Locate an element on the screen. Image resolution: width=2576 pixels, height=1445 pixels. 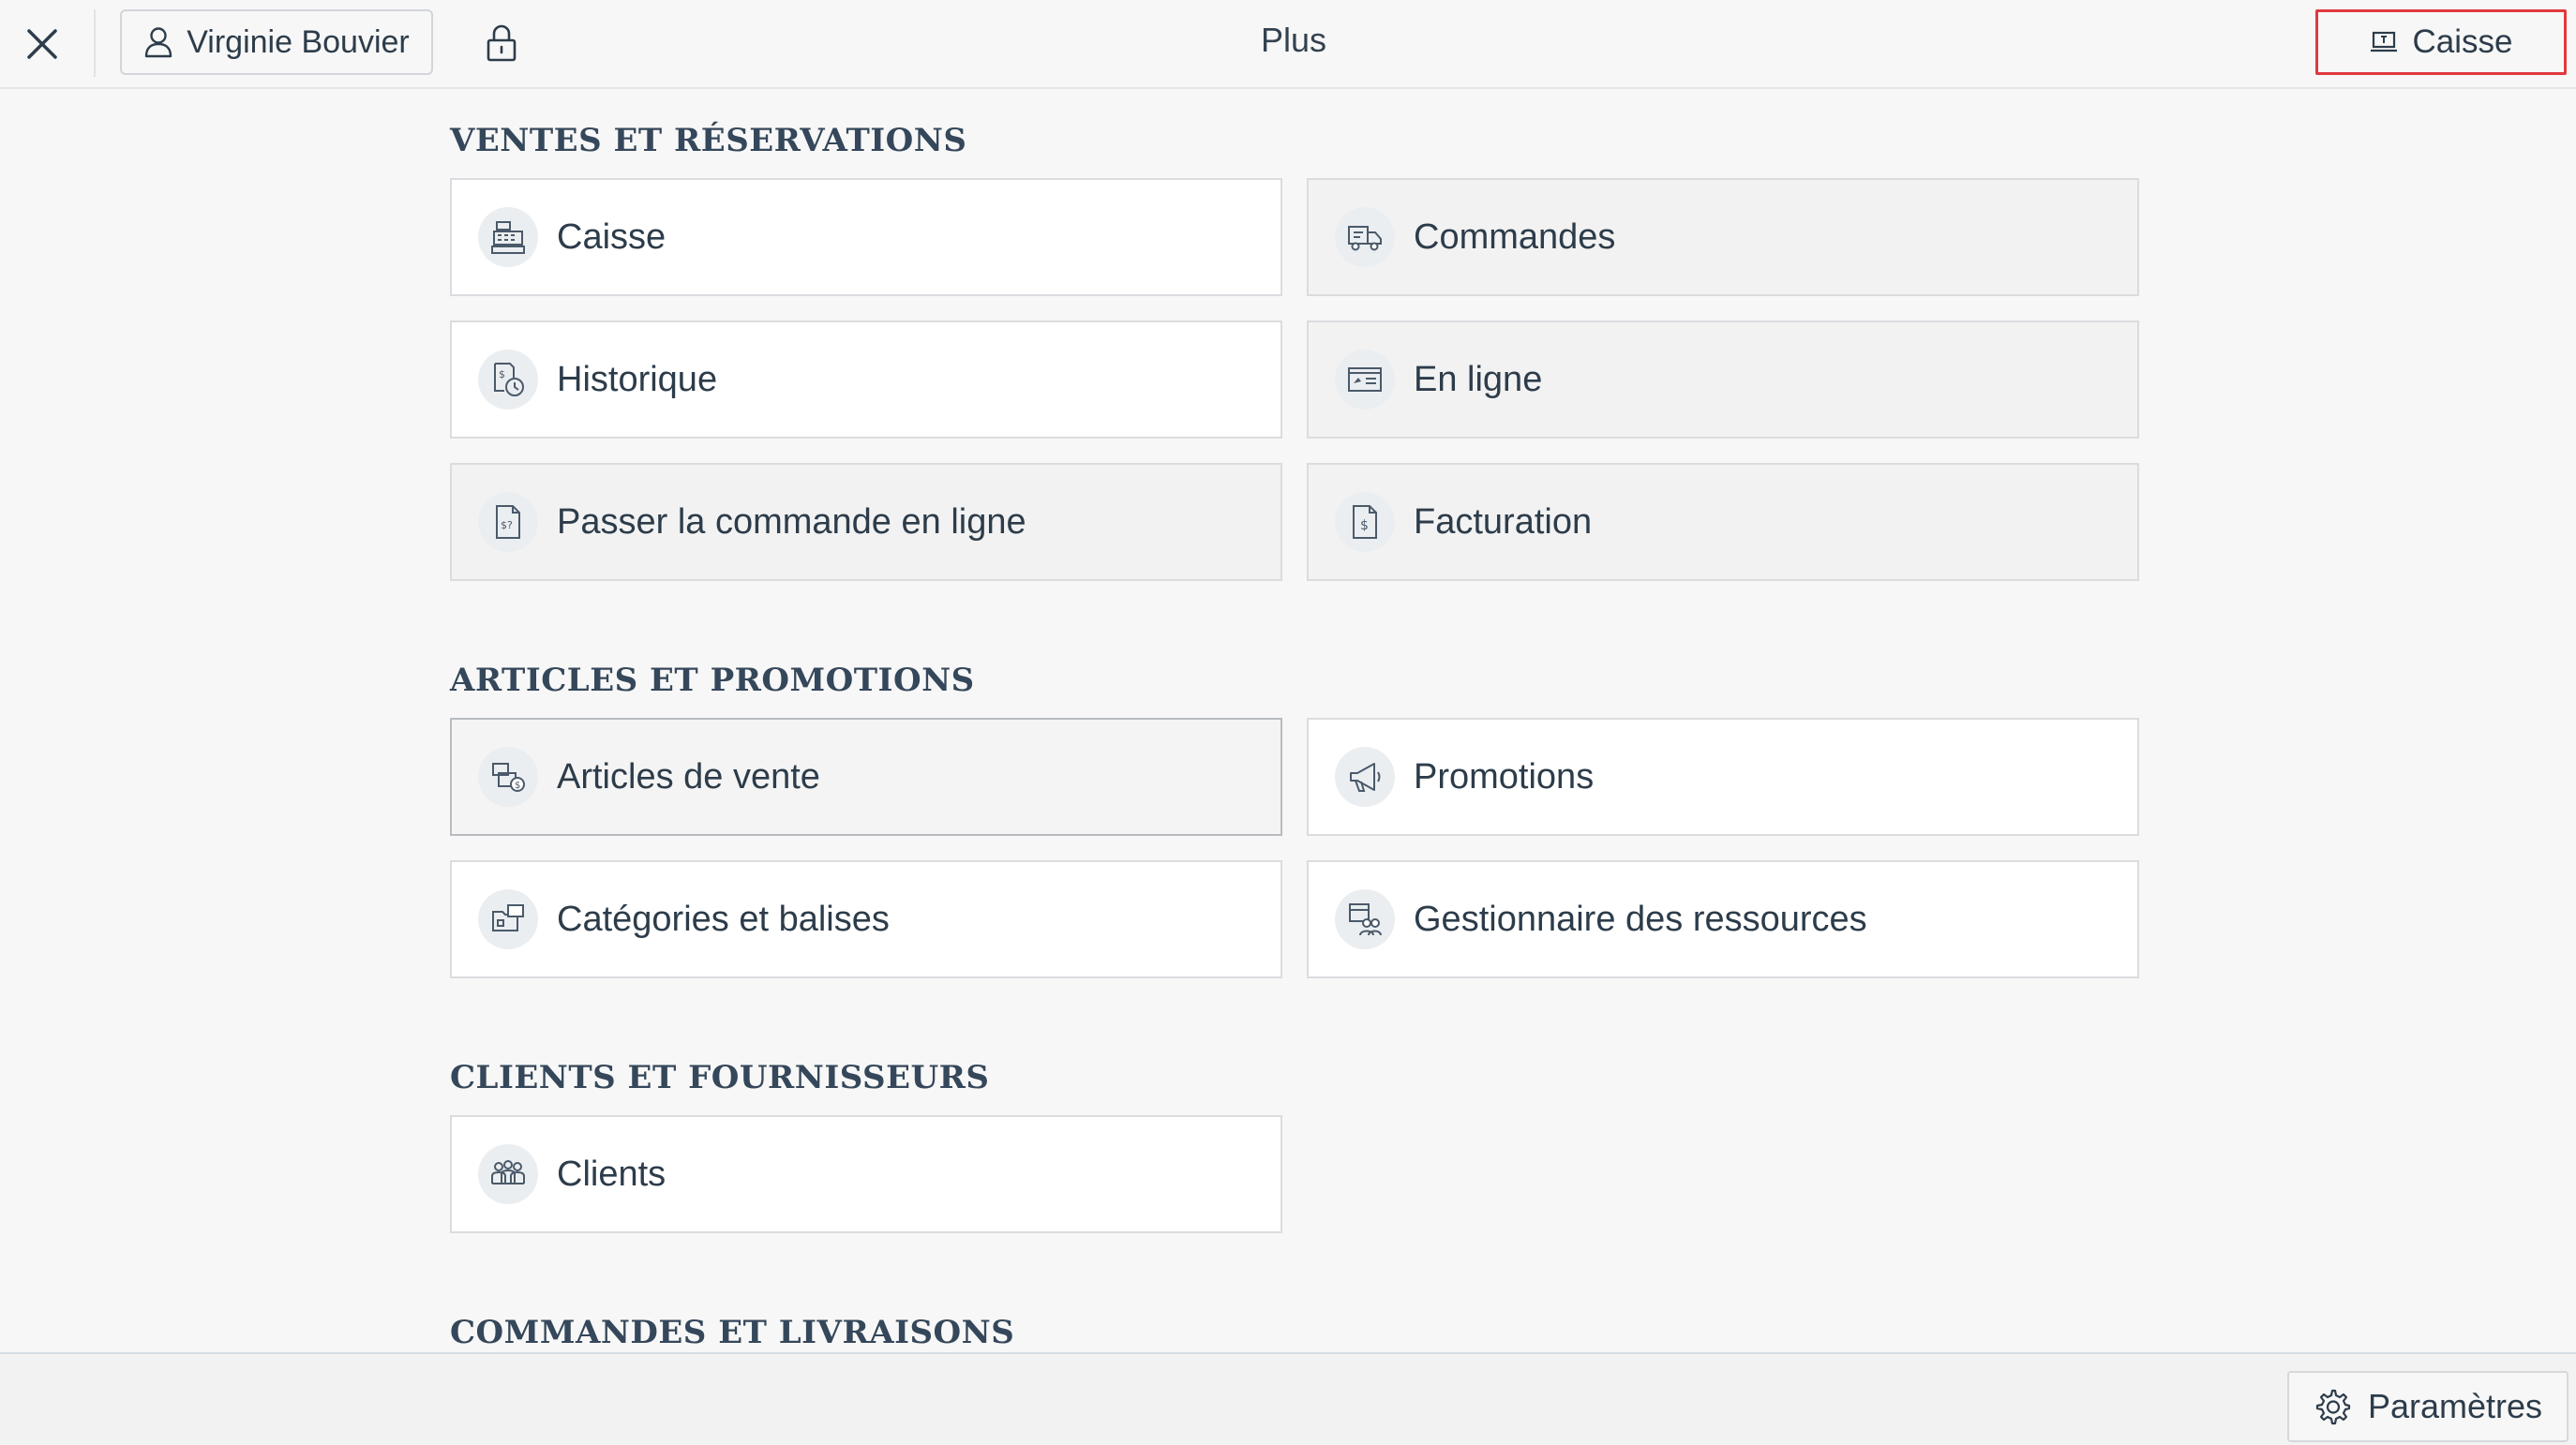
register-icon is located at coordinates (2384, 41).